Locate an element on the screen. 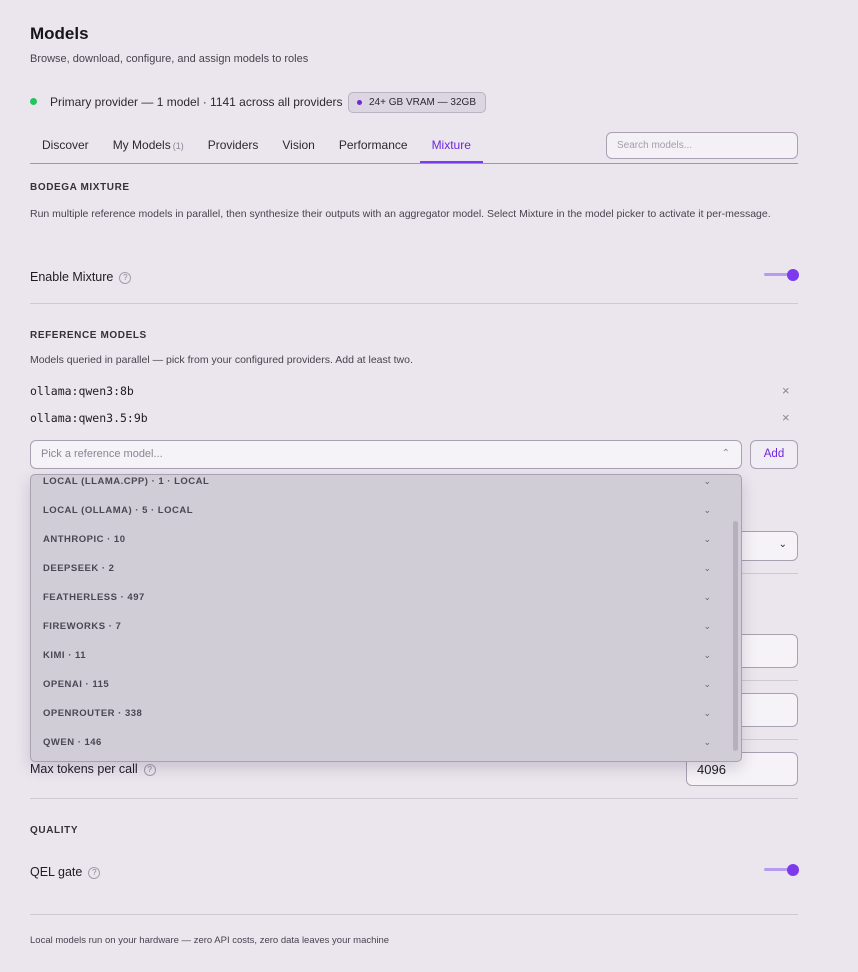 This screenshot has width=858, height=972. tab-label: Providers is located at coordinates (233, 145).